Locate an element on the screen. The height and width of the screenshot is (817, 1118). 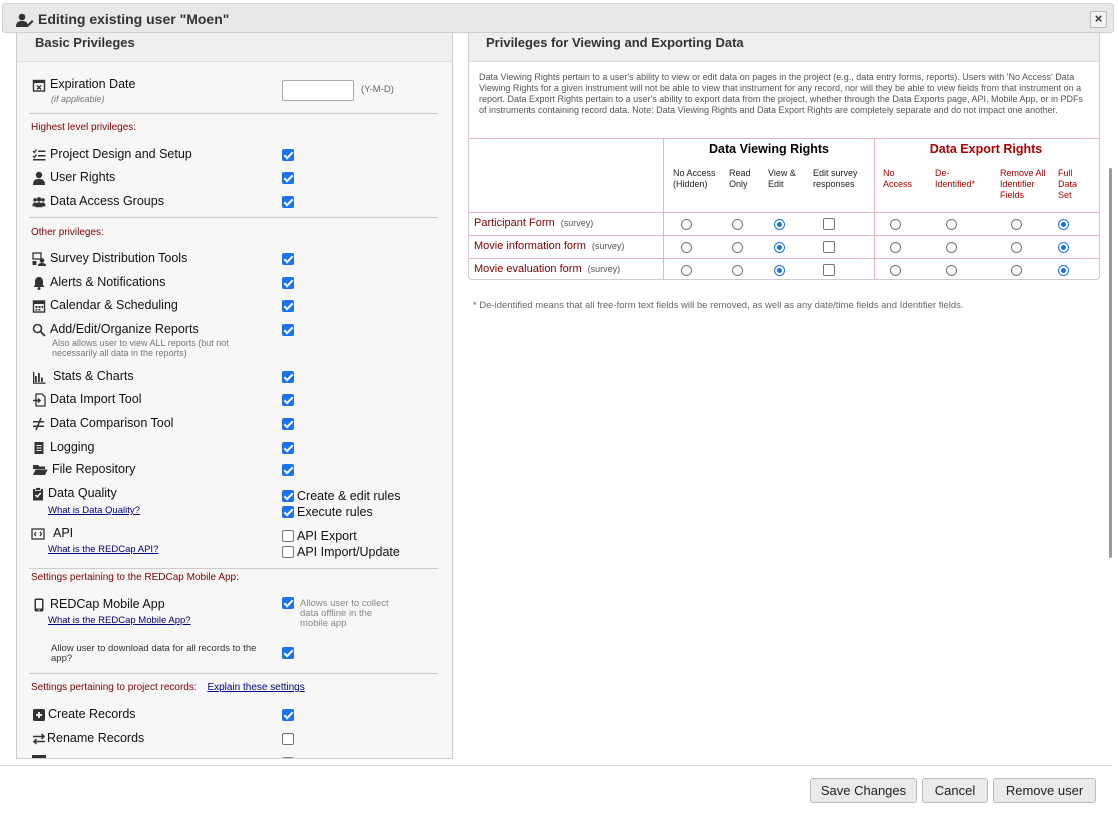
project-design-checkbox is located at coordinates (288, 155).